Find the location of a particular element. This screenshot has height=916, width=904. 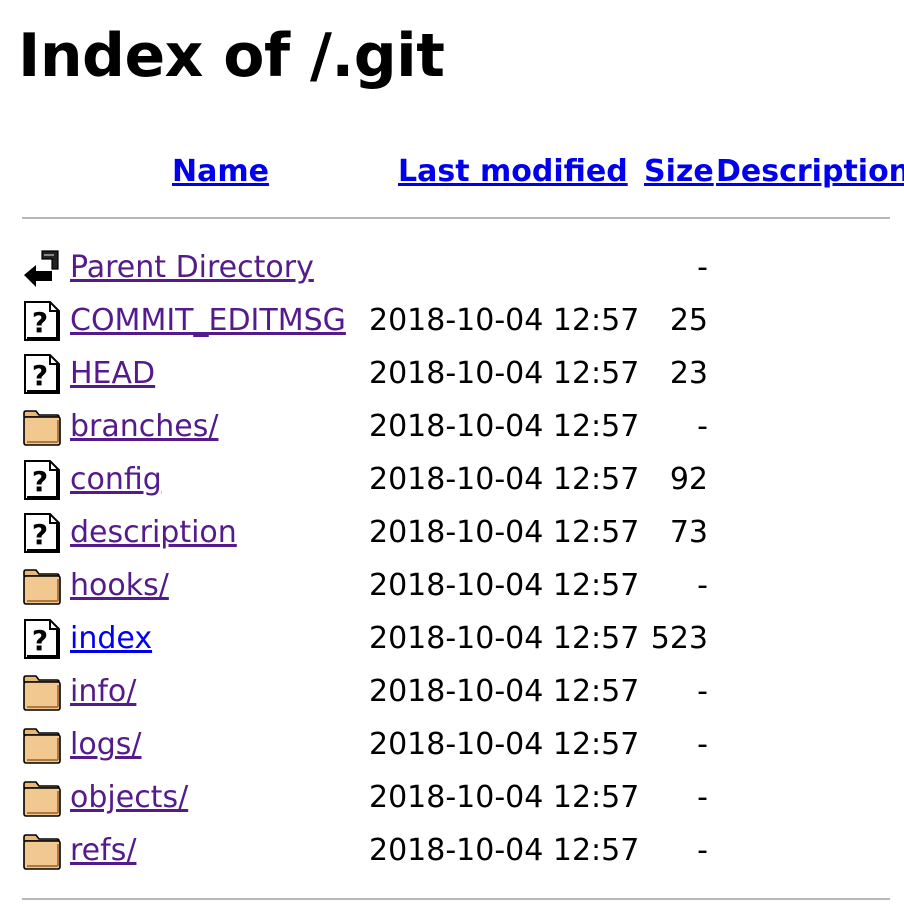

list-item: ? config 2018-10-04 12:57 92 is located at coordinates (452, 481).